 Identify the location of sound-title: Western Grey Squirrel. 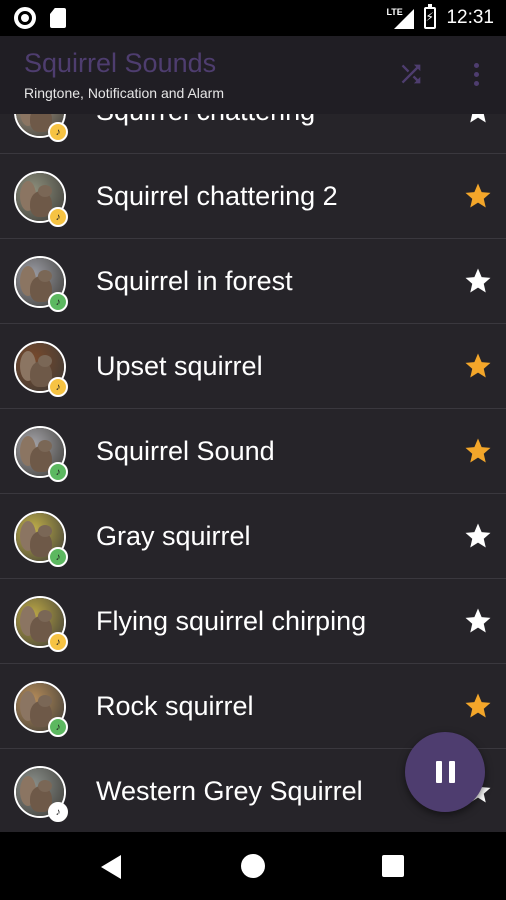
(229, 791).